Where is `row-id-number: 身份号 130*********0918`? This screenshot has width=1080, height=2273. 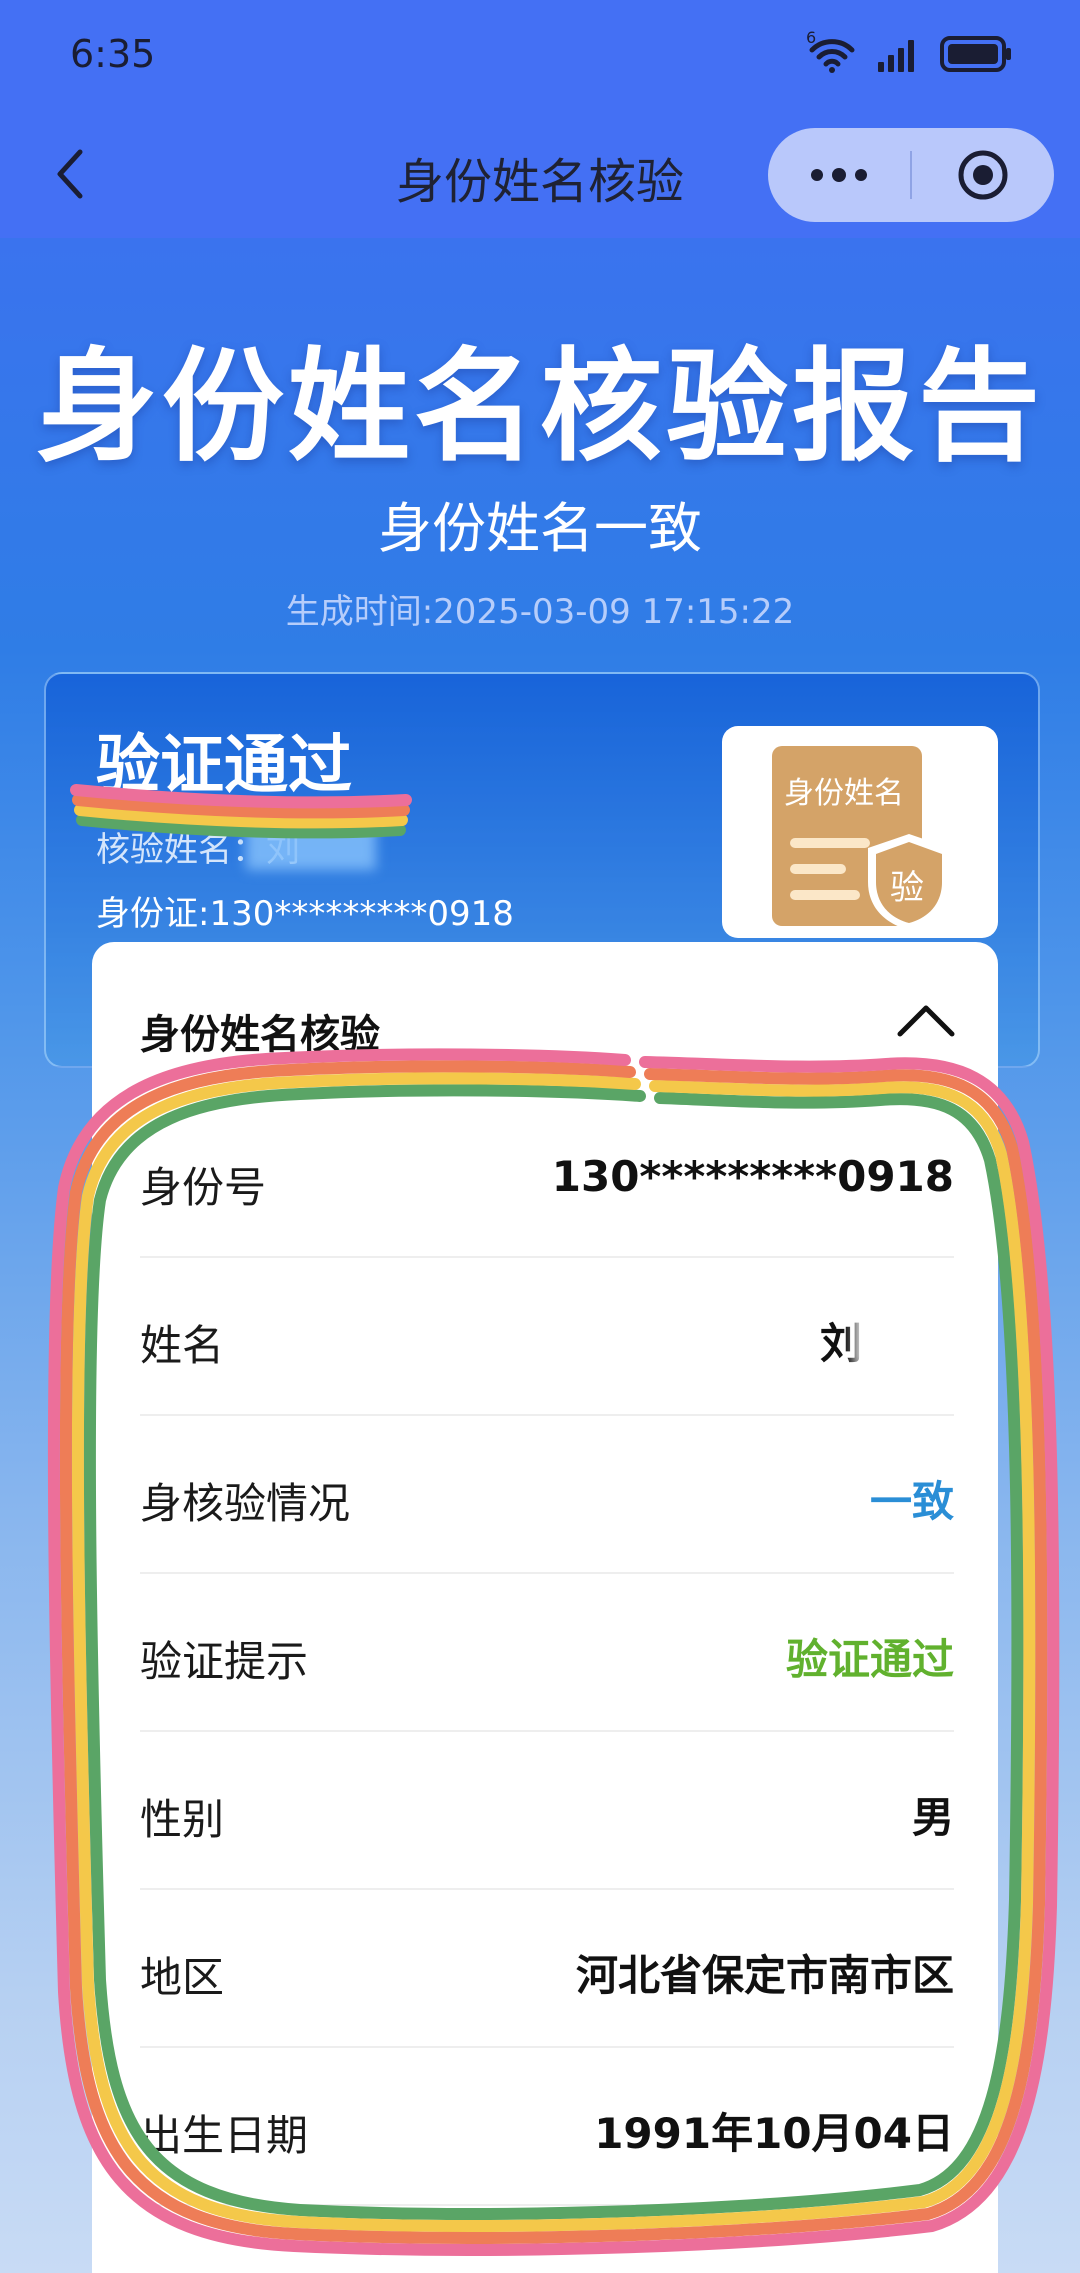
row-id-number: 身份号 130*********0918 is located at coordinates (547, 1178).